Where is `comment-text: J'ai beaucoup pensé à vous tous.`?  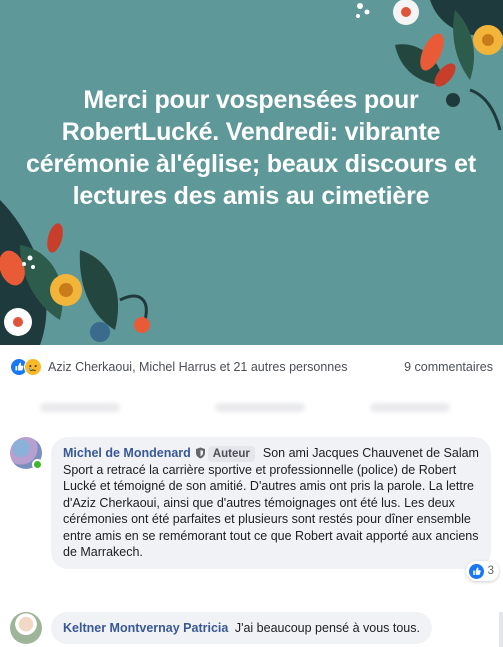 comment-text: J'ai beaucoup pensé à vous tous. is located at coordinates (327, 628).